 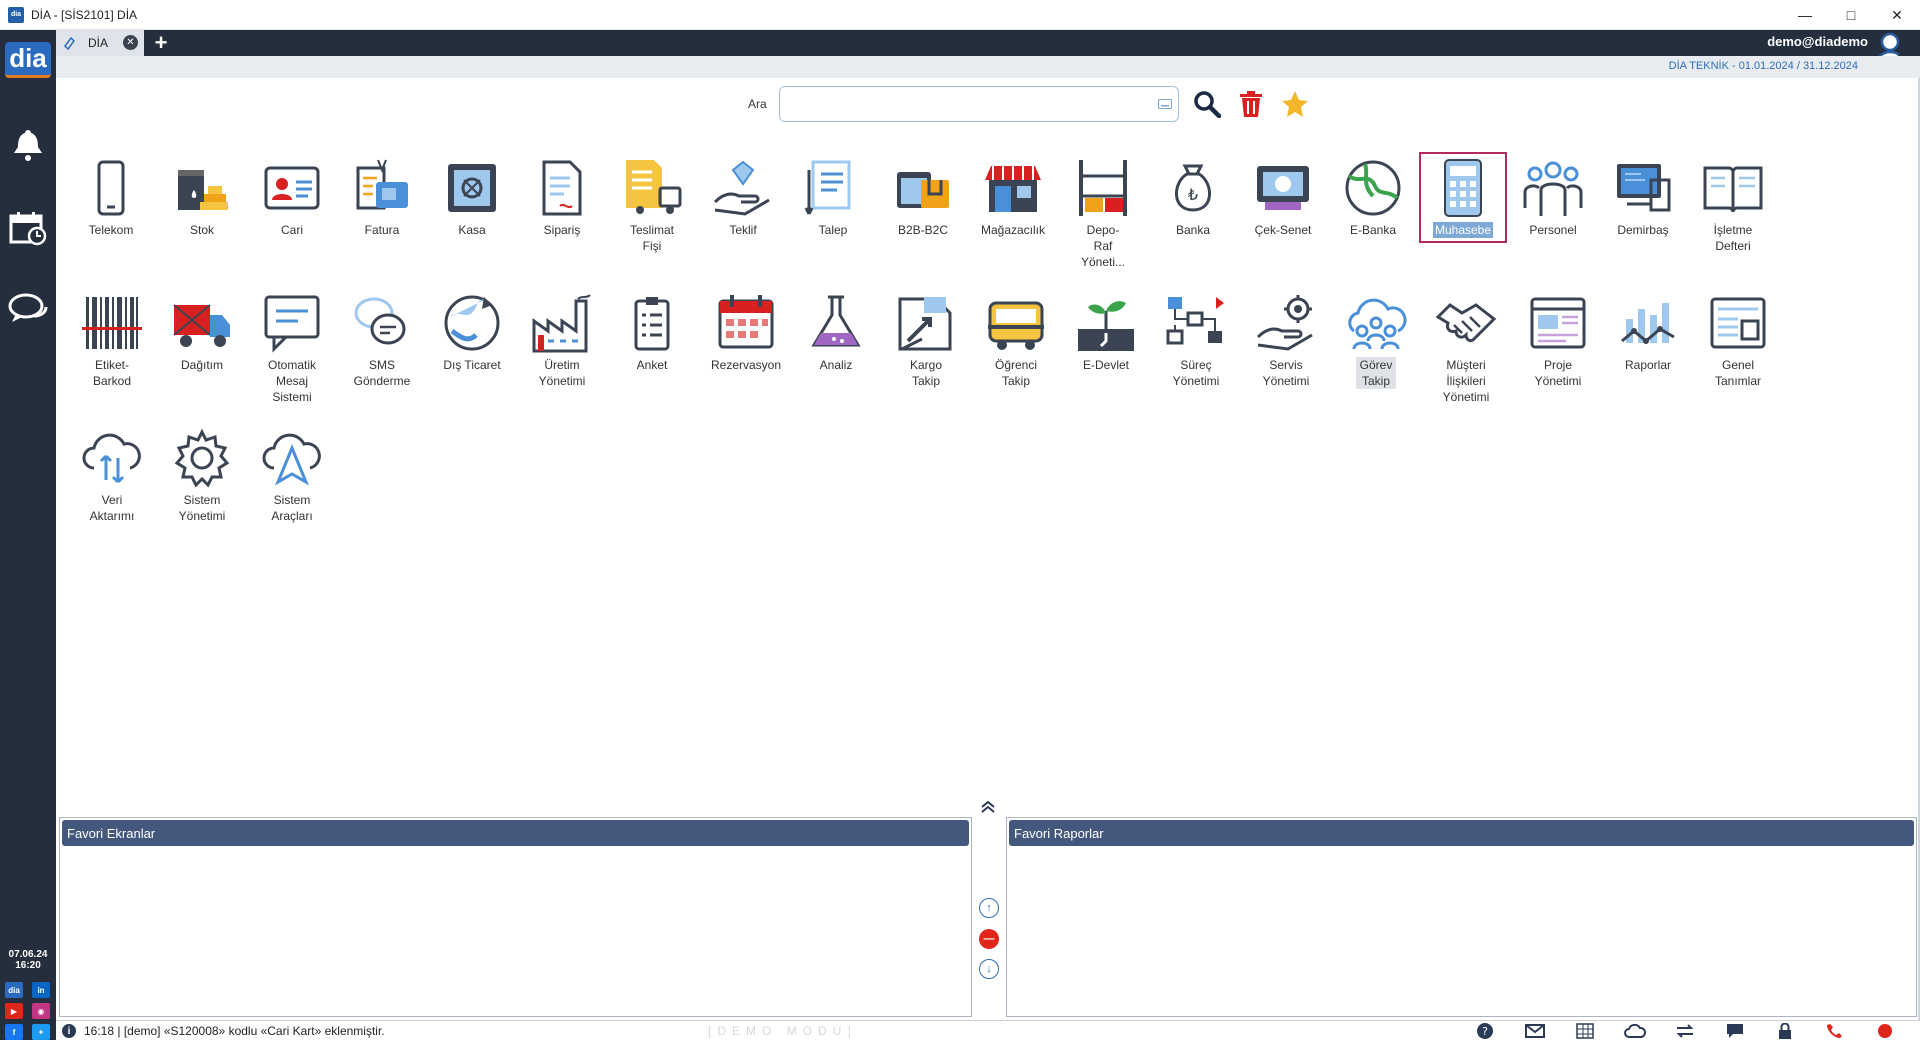 I want to click on module-label: B2B-B2C, so click(x=923, y=230).